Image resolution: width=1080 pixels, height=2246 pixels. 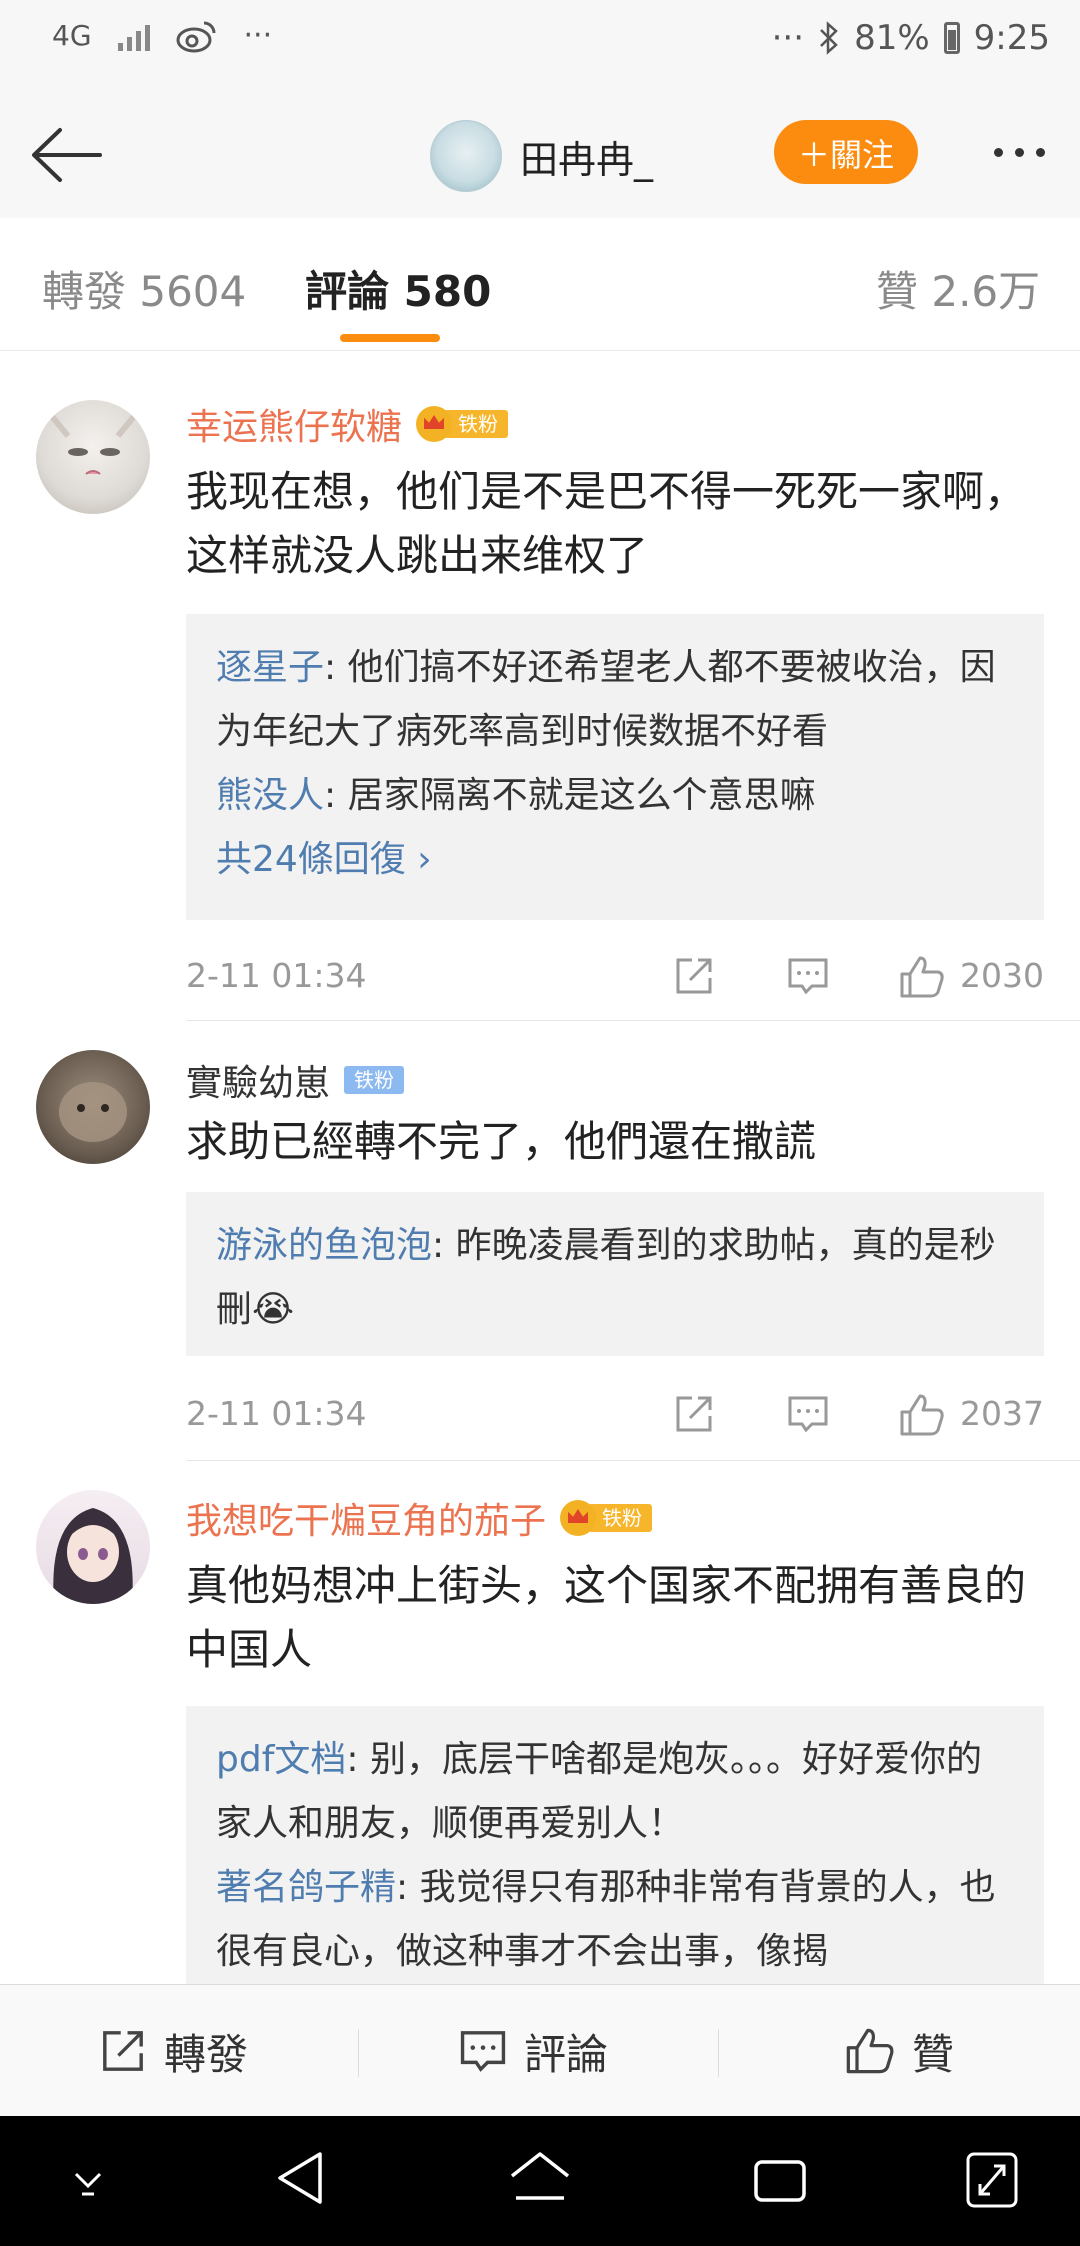 What do you see at coordinates (1002, 1413) in the screenshot?
I see `like-count: 2037` at bounding box center [1002, 1413].